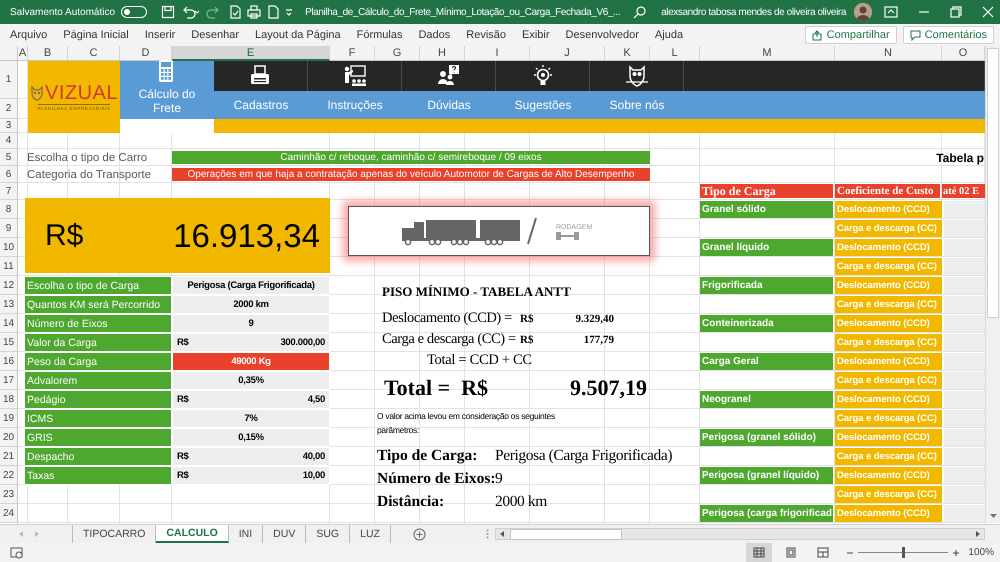  Describe the element at coordinates (251, 53) in the screenshot. I see `column-header: E` at that location.